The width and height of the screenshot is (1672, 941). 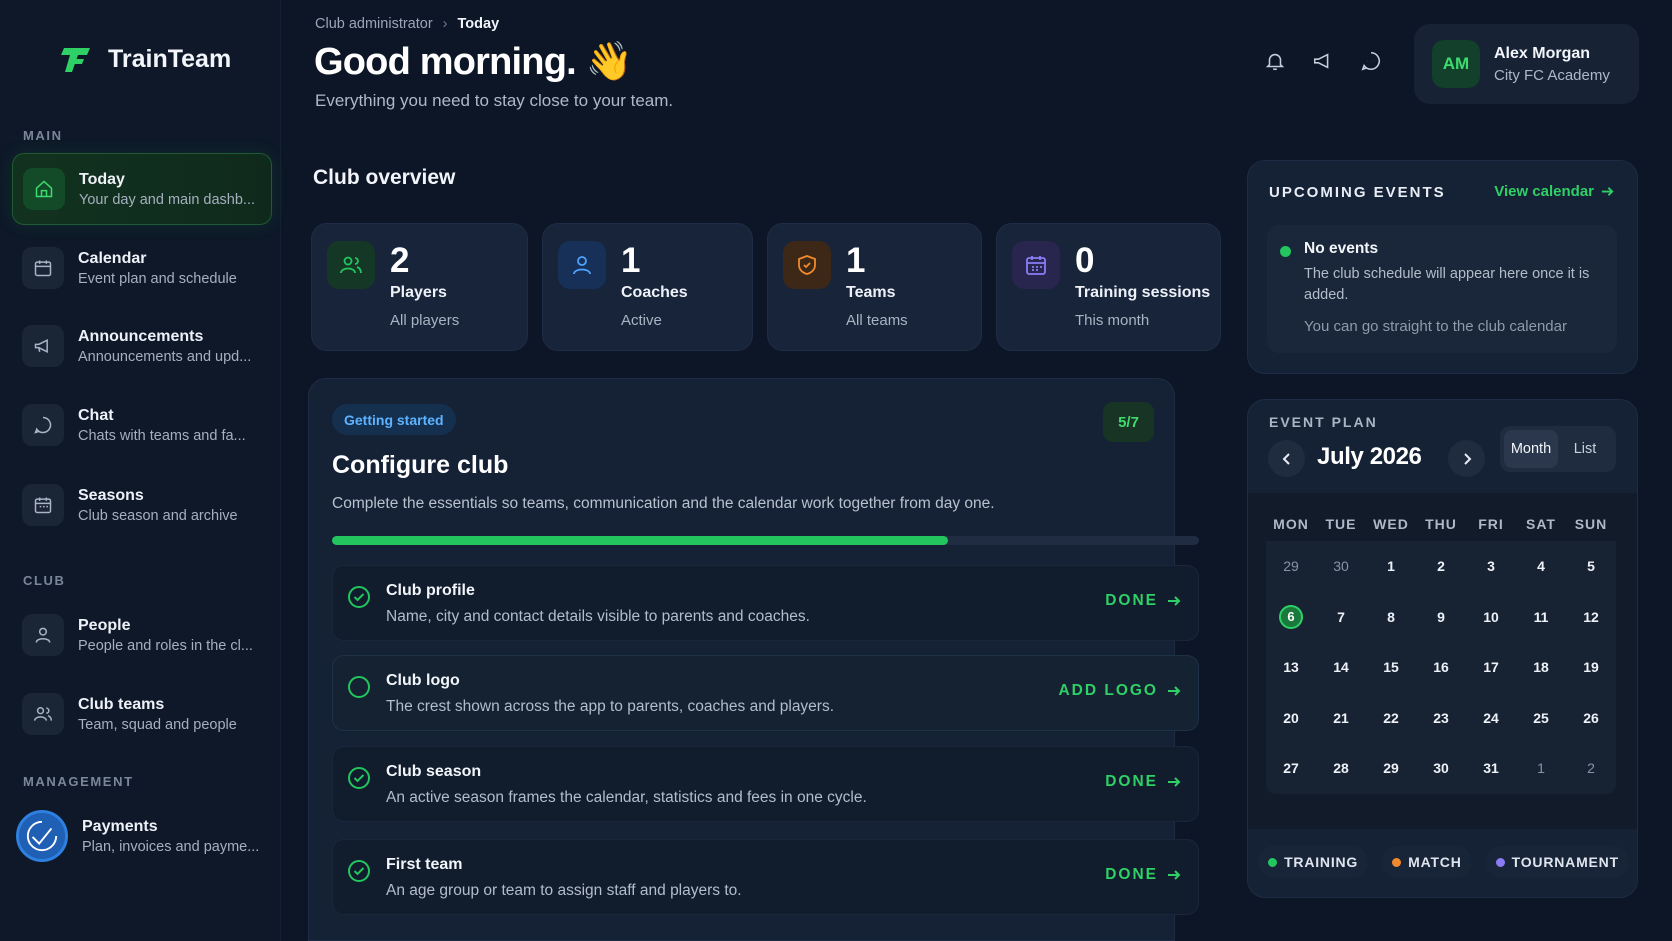 I want to click on sidebar-item-label: Chat, so click(x=96, y=415).